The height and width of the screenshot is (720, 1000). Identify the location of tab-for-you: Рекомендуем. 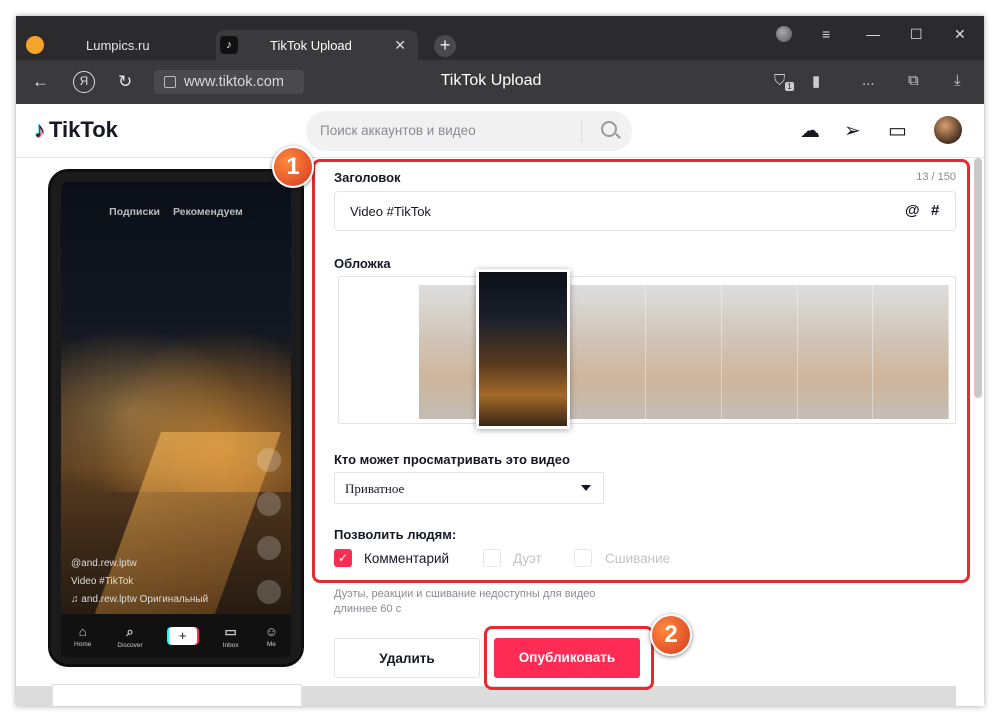
(207, 212).